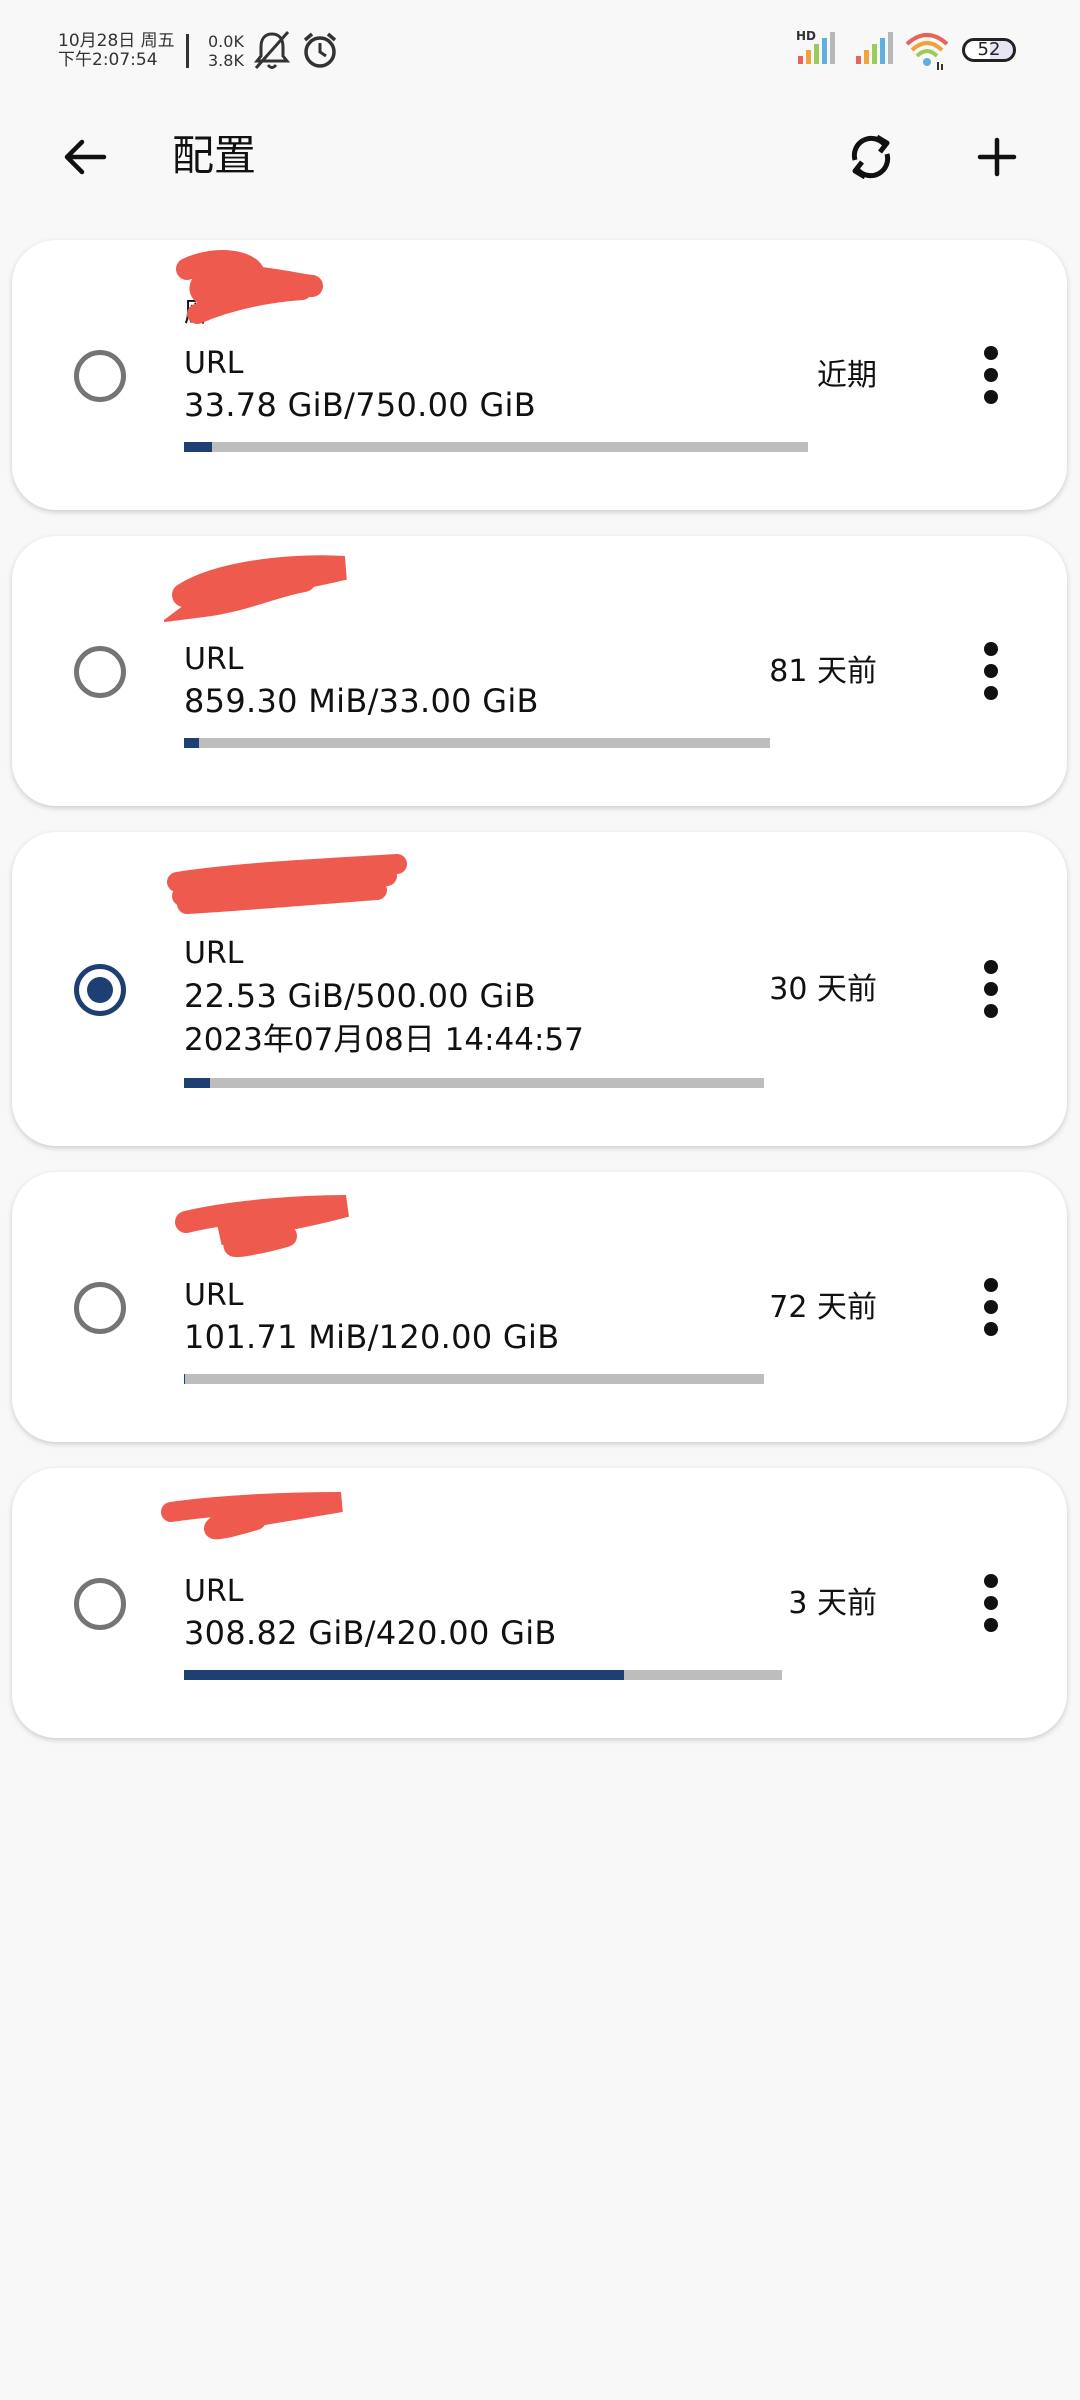 The image size is (1080, 2400). Describe the element at coordinates (361, 701) in the screenshot. I see `profile-usage: 859.30 MiB/33.00 GiB` at that location.